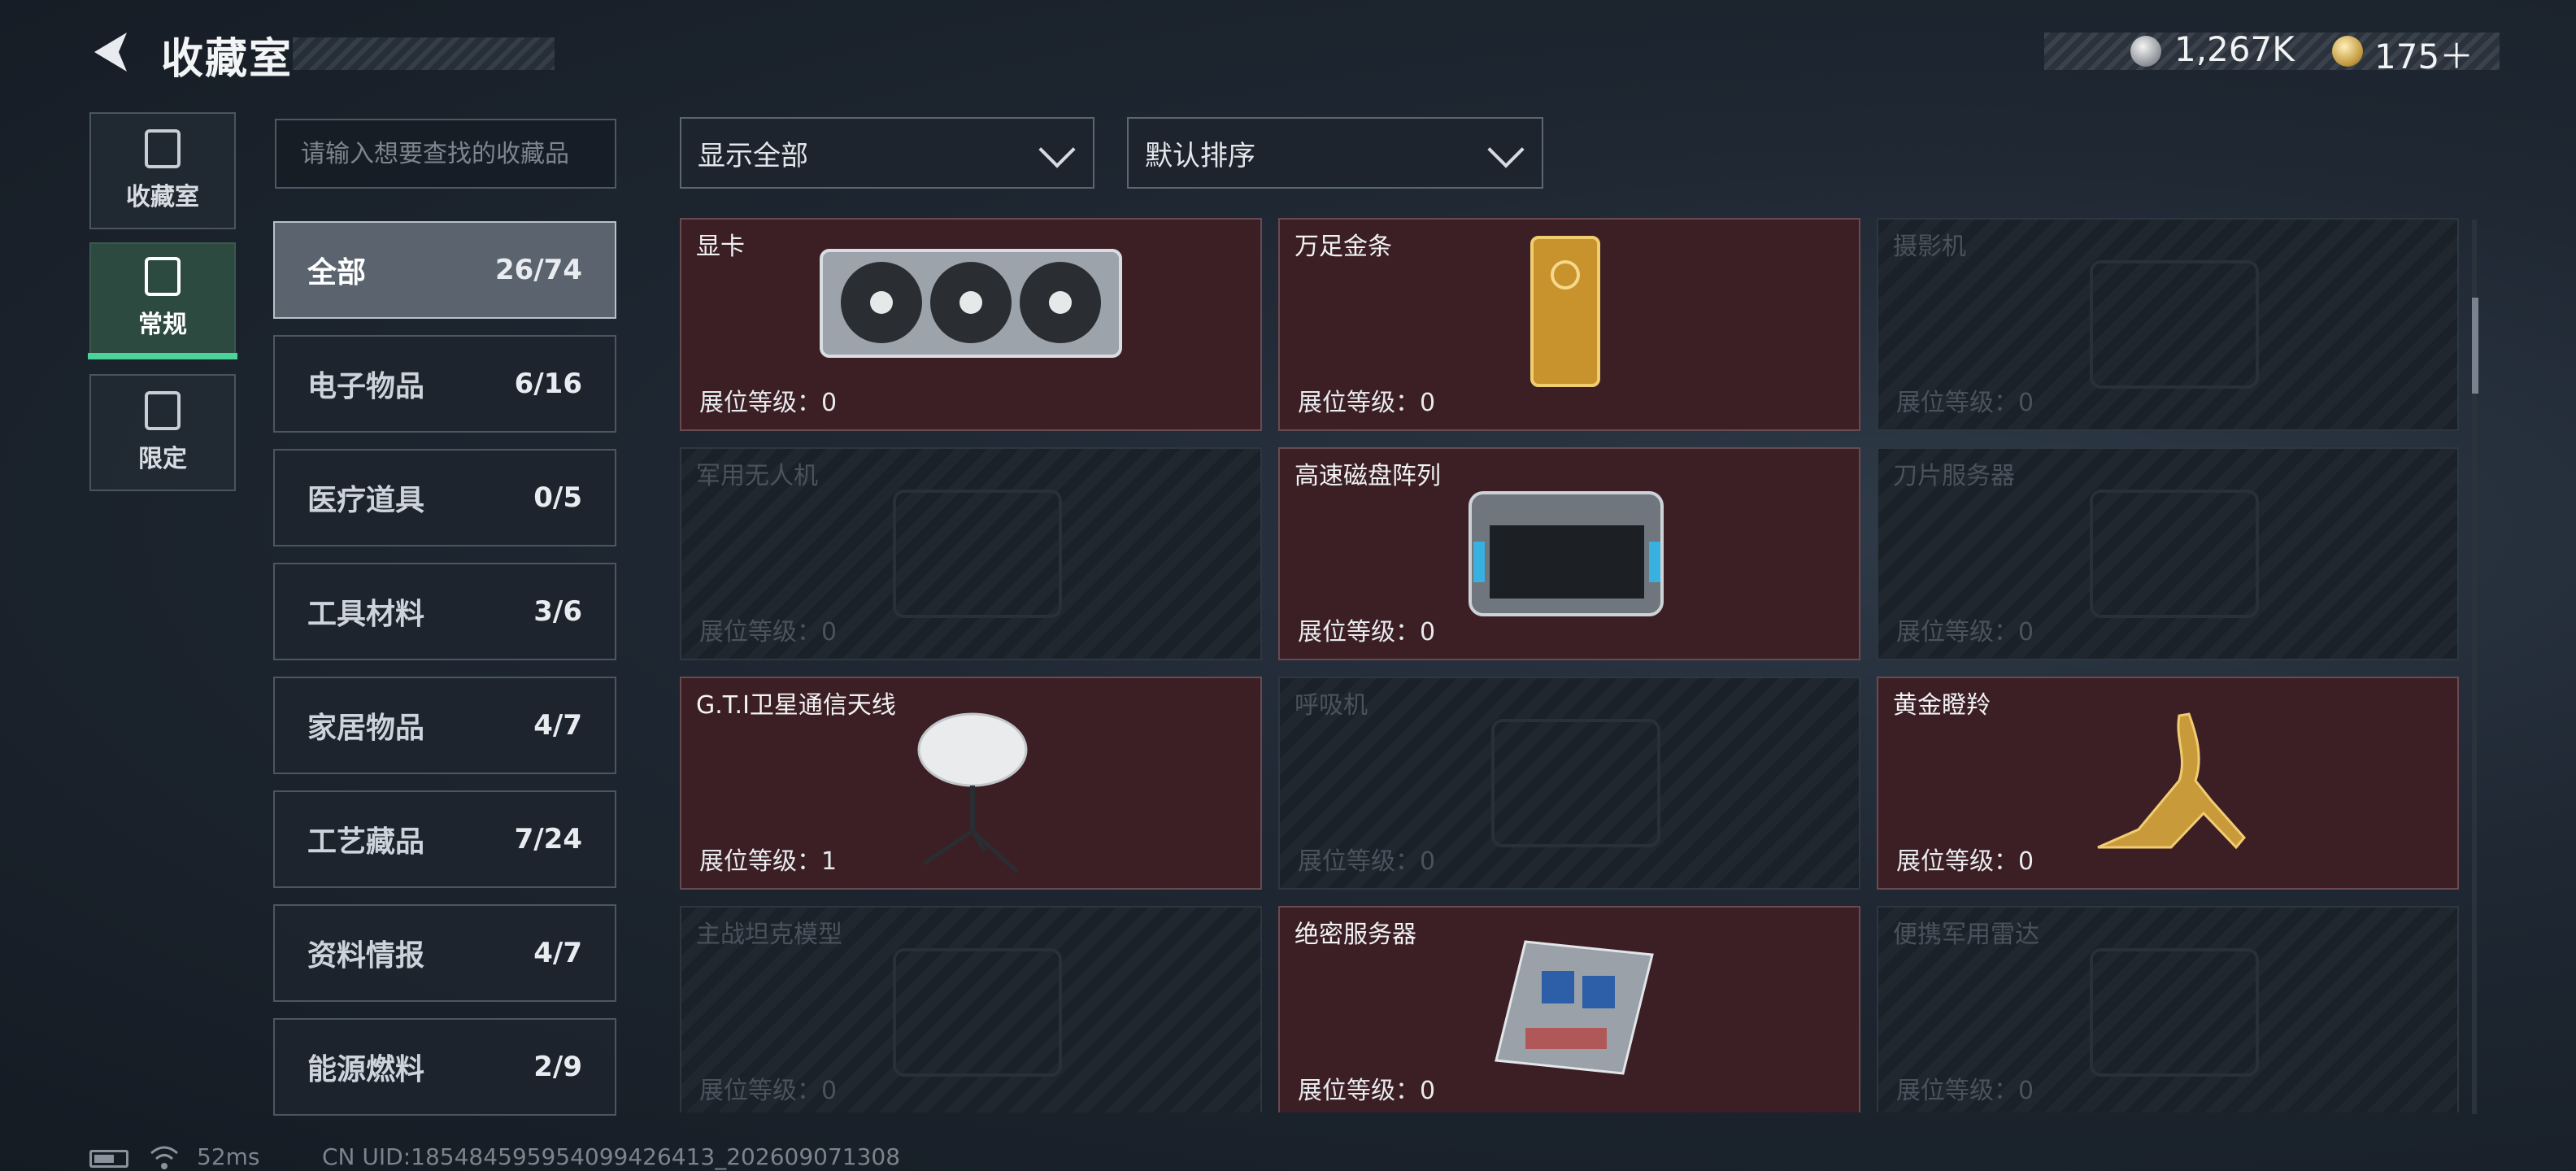 Image resolution: width=2576 pixels, height=1171 pixels. What do you see at coordinates (1288, 53) in the screenshot?
I see `header-bar: 收藏室 1,267K 175＋` at bounding box center [1288, 53].